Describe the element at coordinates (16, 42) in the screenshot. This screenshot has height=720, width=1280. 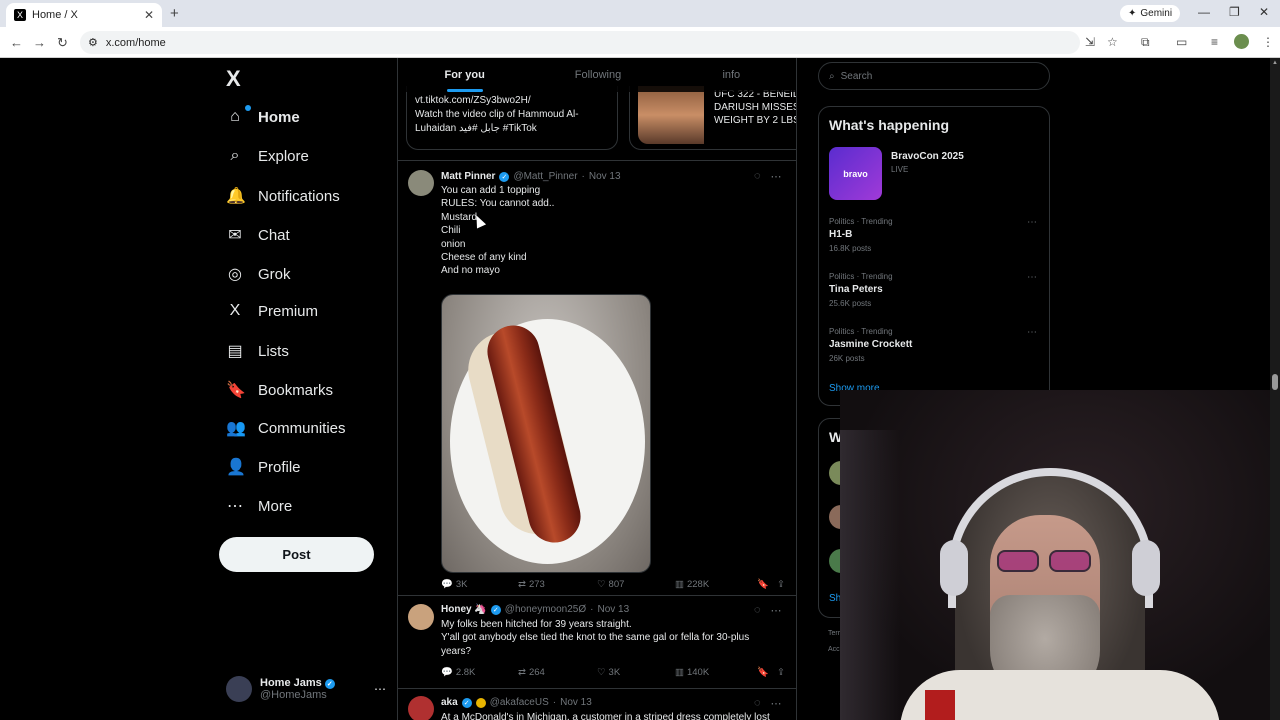
I see `back-arrow-icon: ←` at that location.